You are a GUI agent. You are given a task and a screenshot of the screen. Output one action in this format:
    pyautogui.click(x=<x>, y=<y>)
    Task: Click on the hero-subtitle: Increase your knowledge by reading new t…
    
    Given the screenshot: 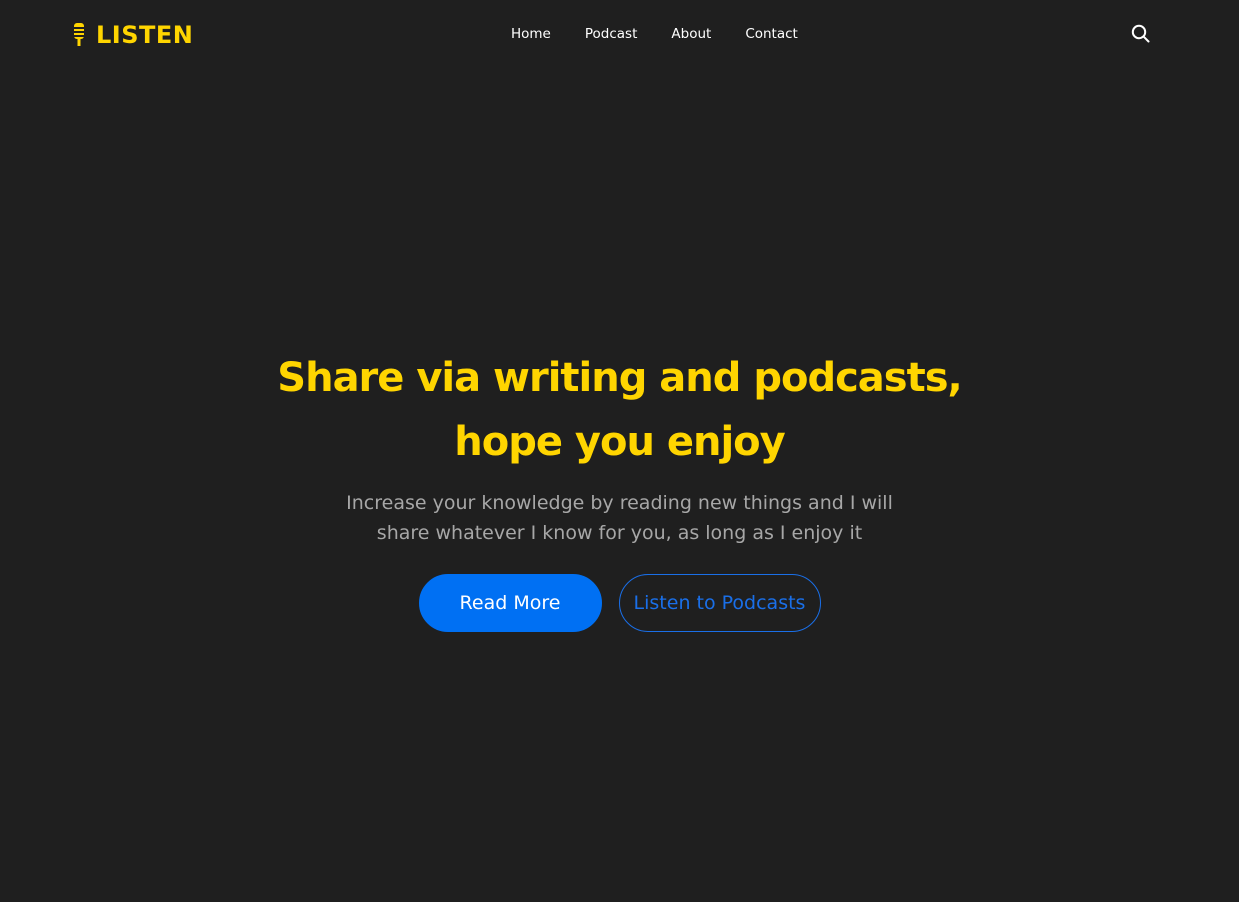 What is the action you would take?
    pyautogui.click(x=619, y=518)
    